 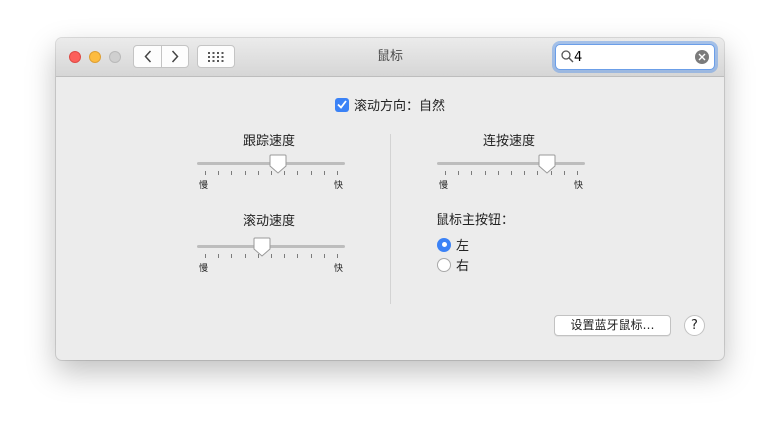 What do you see at coordinates (95, 57) in the screenshot?
I see `minimize-icon` at bounding box center [95, 57].